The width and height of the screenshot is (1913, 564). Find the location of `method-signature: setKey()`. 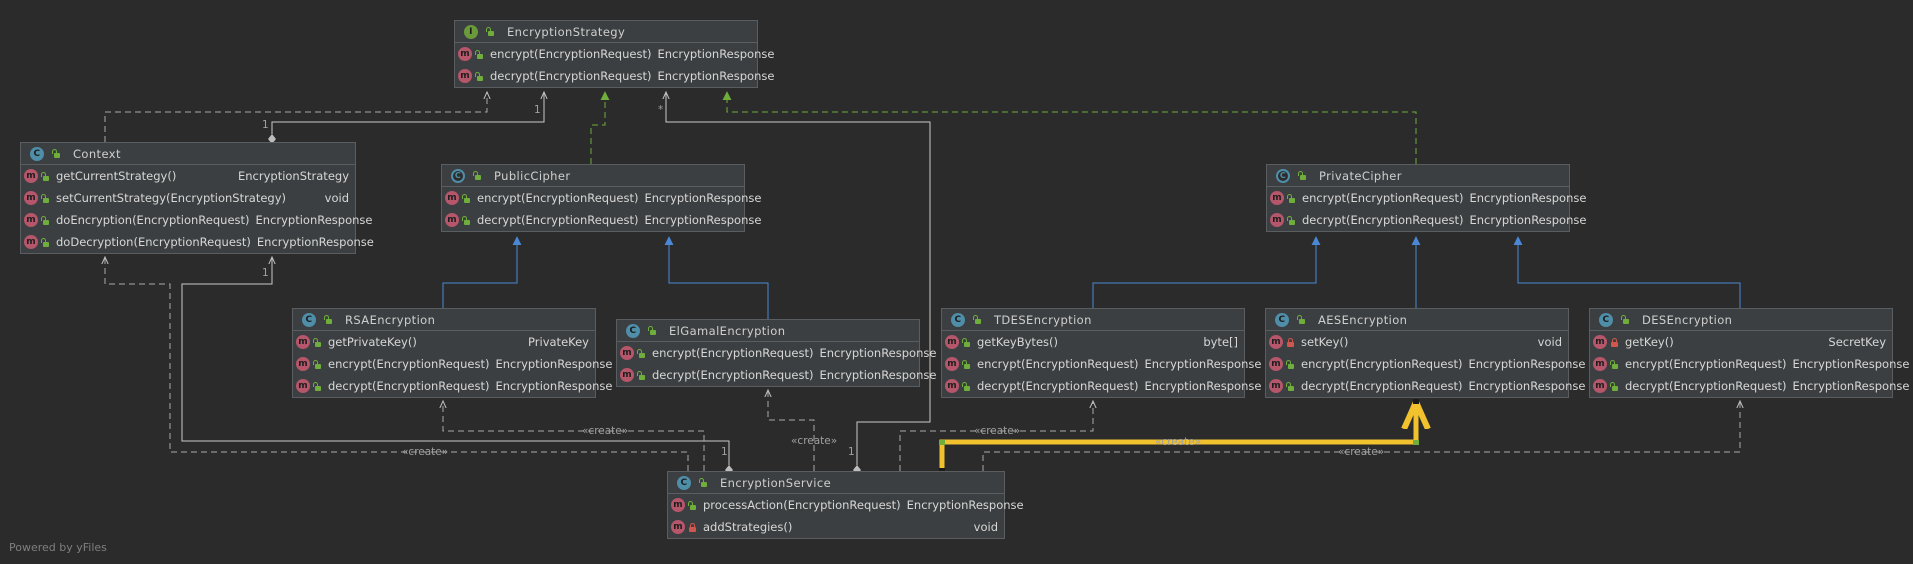

method-signature: setKey() is located at coordinates (1325, 342).